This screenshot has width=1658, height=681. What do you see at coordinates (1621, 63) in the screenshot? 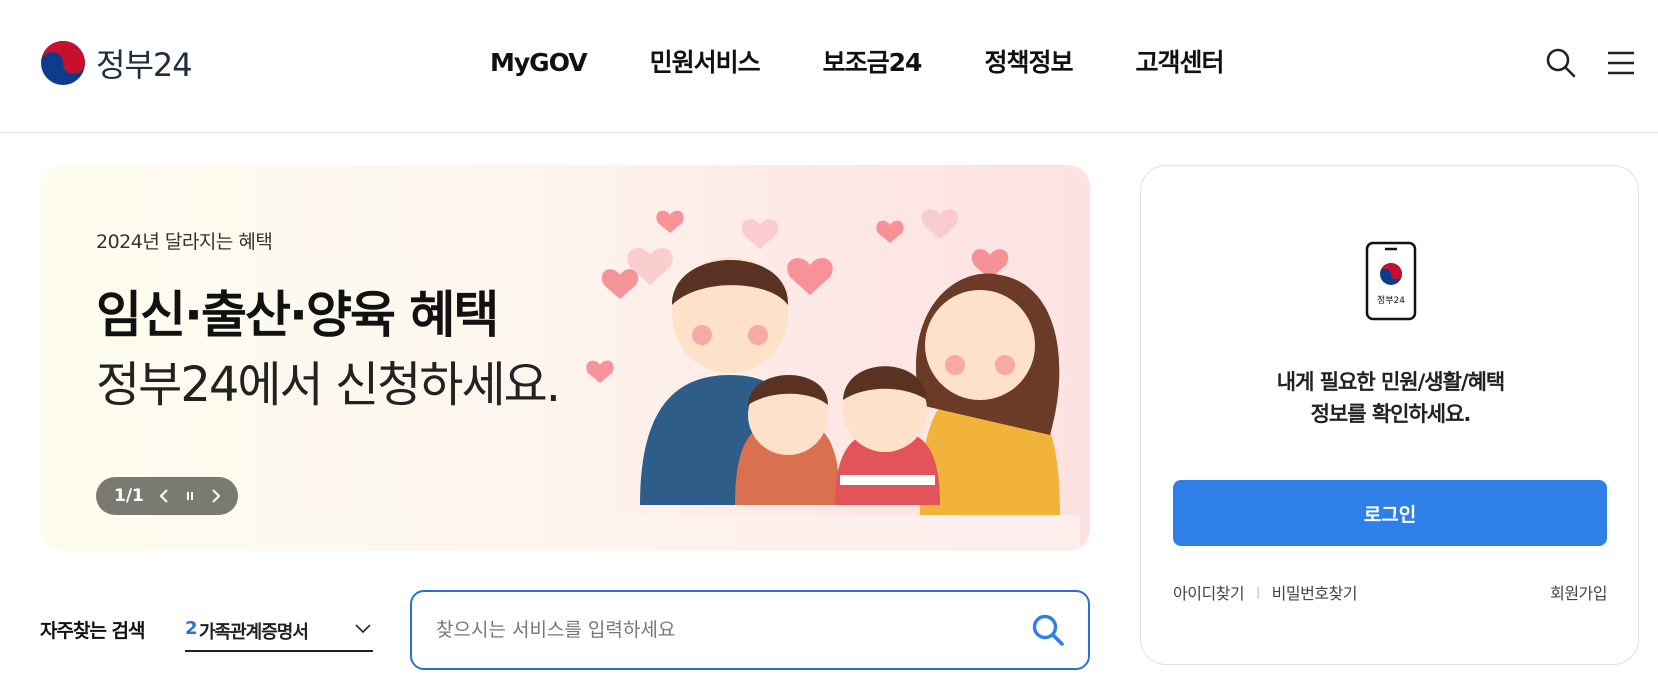
I see `menu-icon` at bounding box center [1621, 63].